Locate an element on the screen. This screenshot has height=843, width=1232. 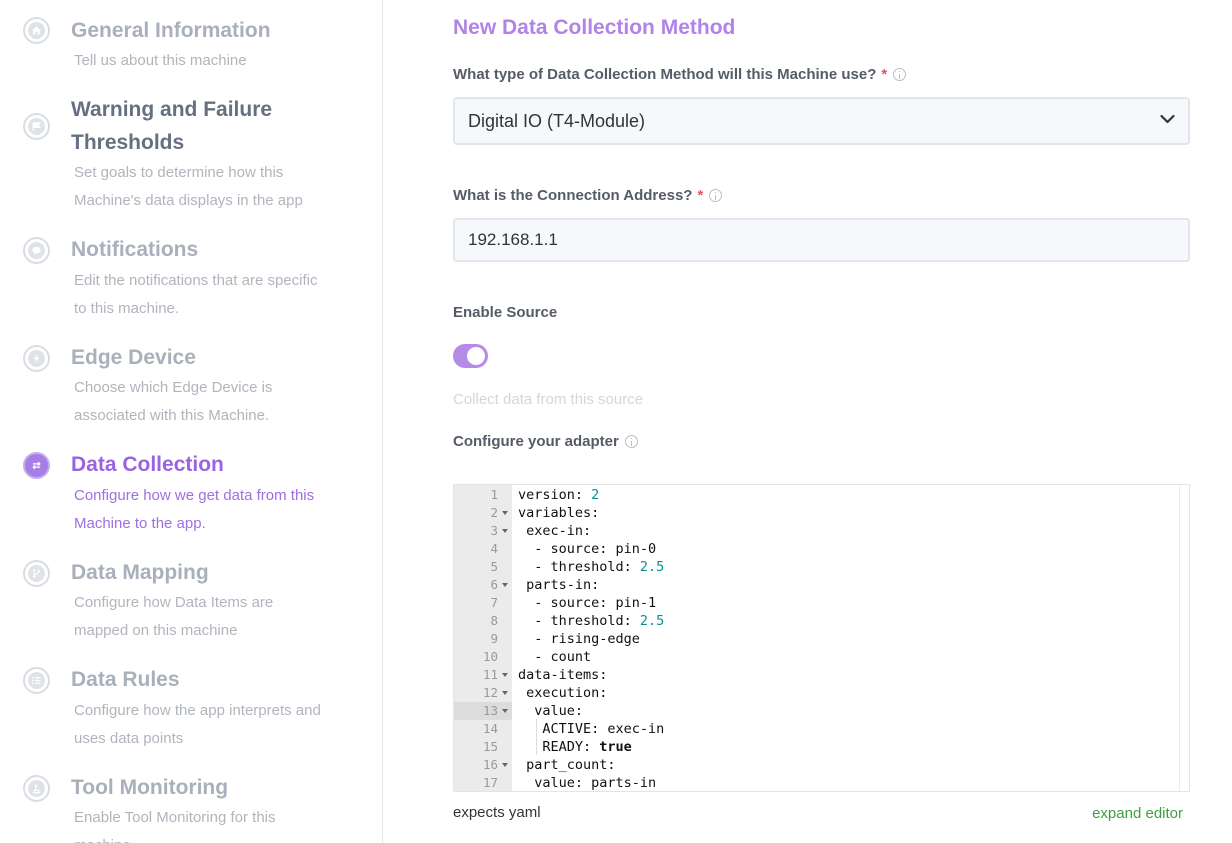
line-number-cell: 2 is located at coordinates (483, 513).